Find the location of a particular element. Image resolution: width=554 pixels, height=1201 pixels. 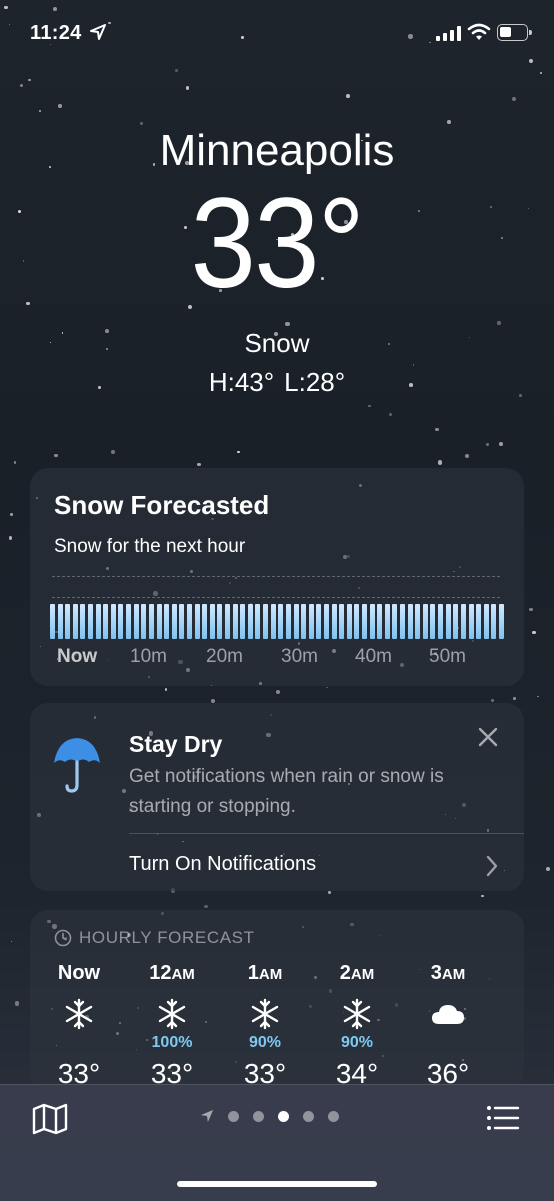

current-temperature: 33° is located at coordinates (277, 244).